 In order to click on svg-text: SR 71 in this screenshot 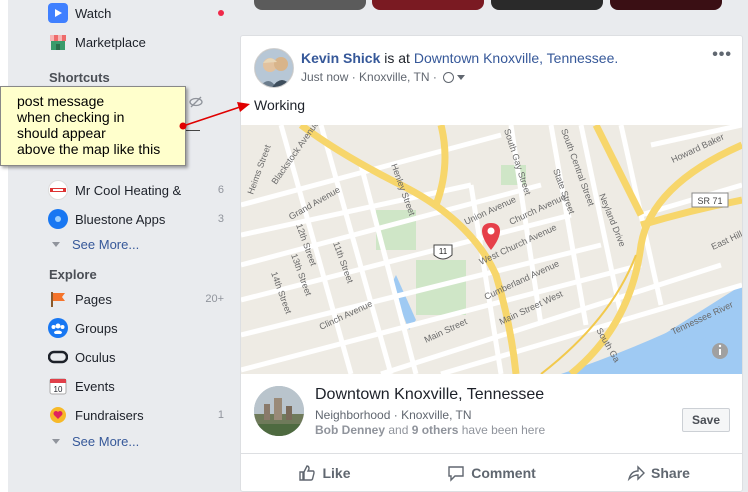, I will do `click(709, 201)`.